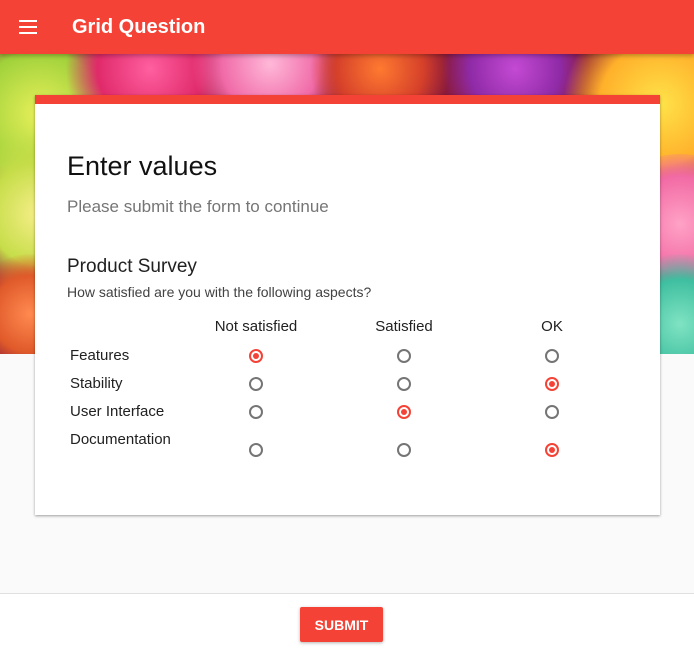 This screenshot has width=694, height=655. What do you see at coordinates (552, 326) in the screenshot?
I see `column-header-ok: OK` at bounding box center [552, 326].